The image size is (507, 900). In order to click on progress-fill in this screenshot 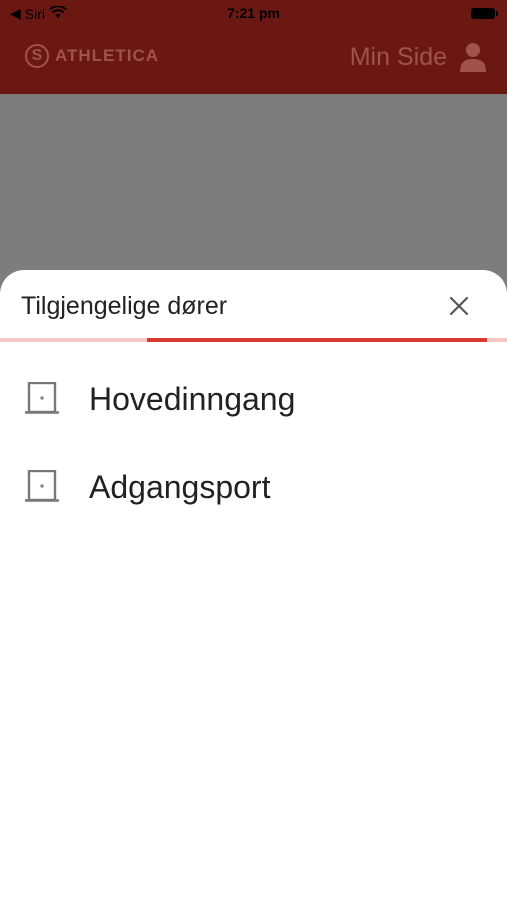, I will do `click(317, 340)`.